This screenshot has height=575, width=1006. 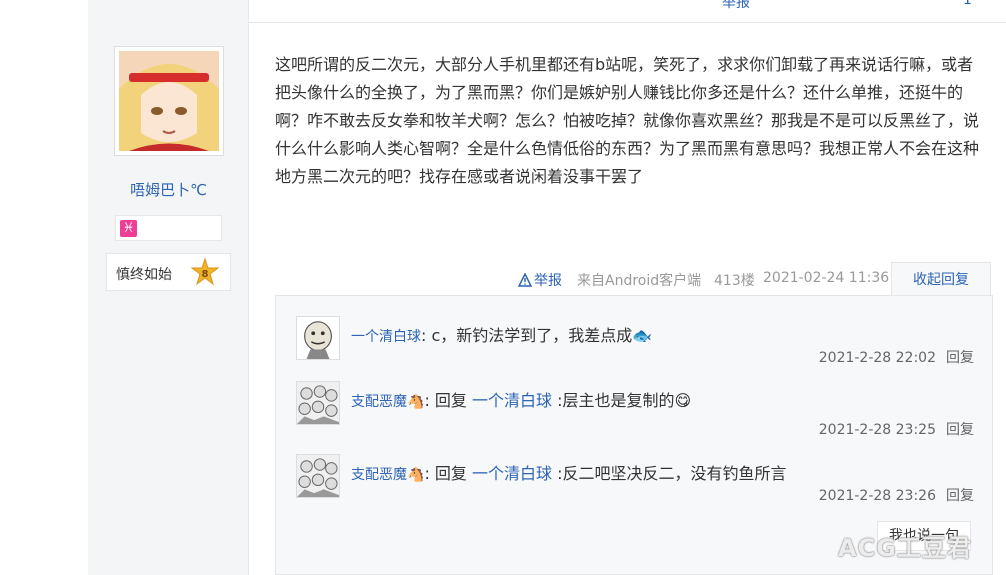 What do you see at coordinates (941, 279) in the screenshot?
I see `collapse-replies-button: 收起回复` at bounding box center [941, 279].